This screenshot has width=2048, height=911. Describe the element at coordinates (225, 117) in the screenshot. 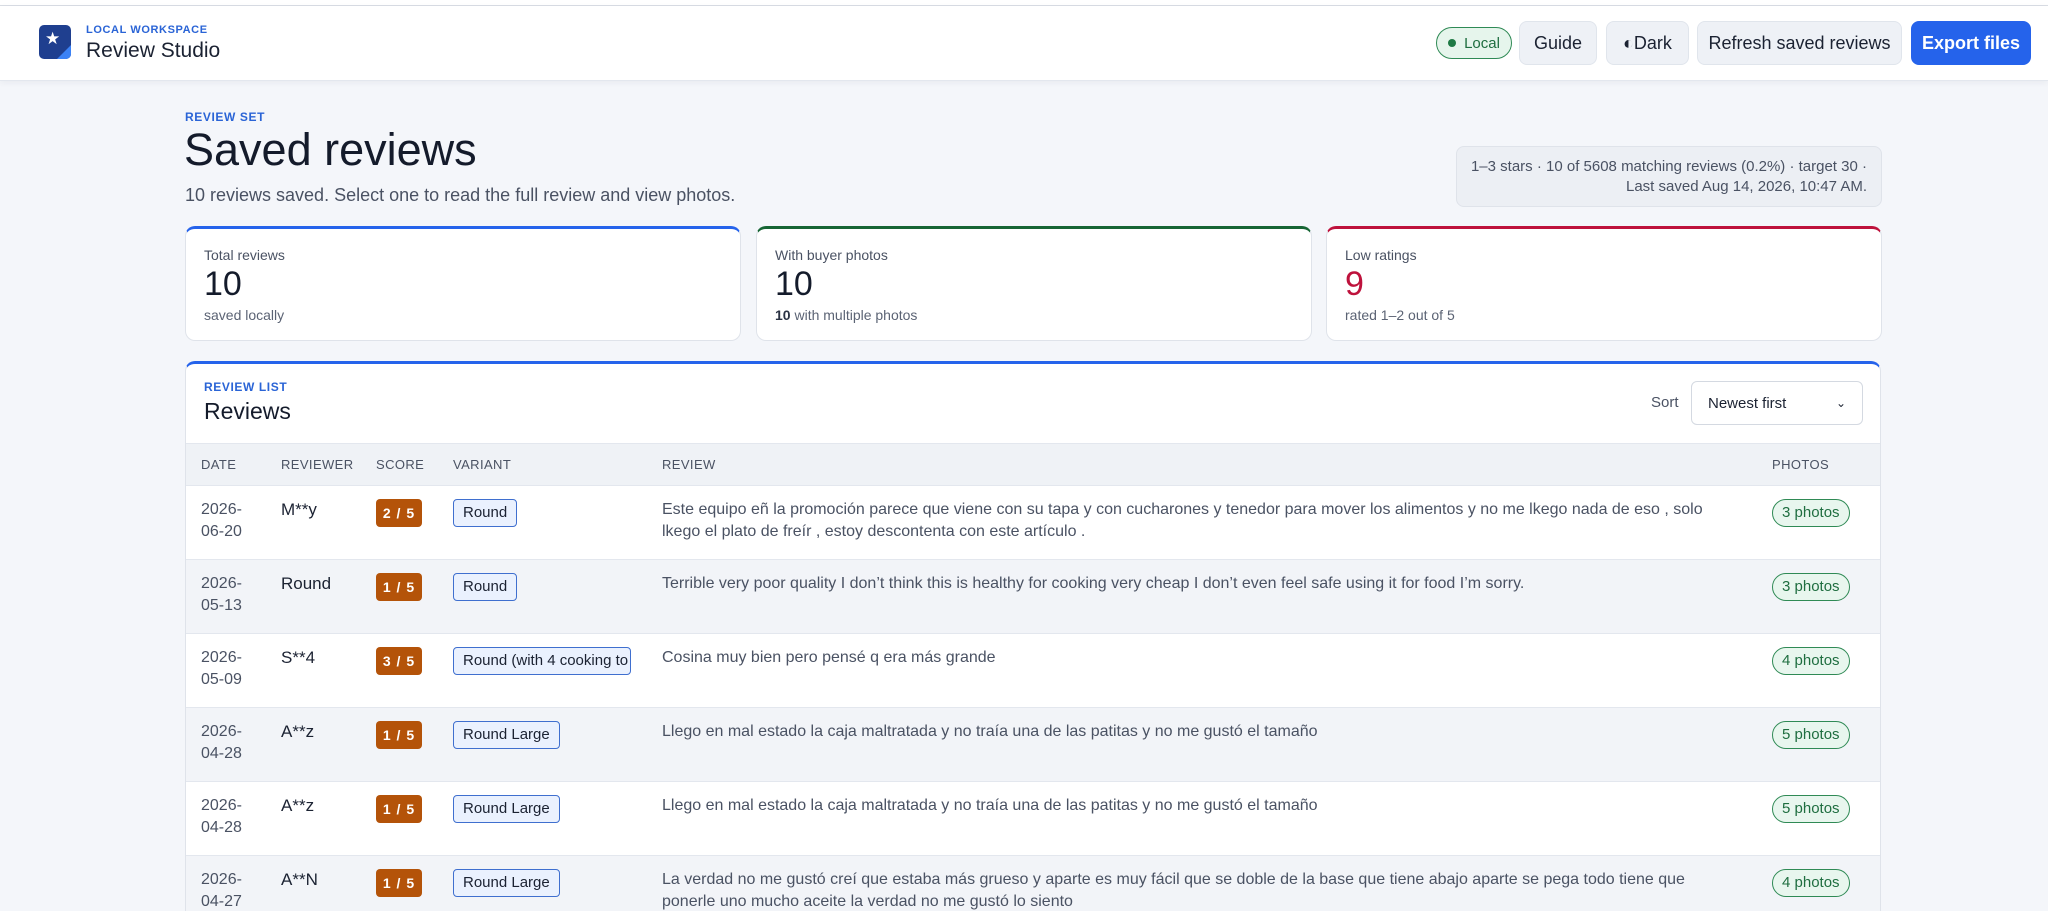

I see `page-eyebrow: REVIEW SET` at that location.